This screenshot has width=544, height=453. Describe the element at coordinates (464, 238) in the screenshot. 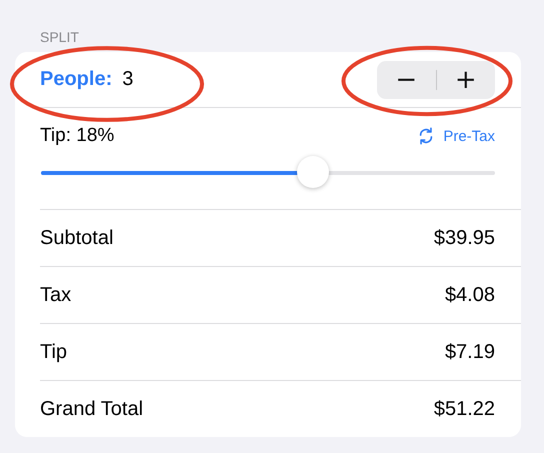

I see `total-value: $39.95` at that location.